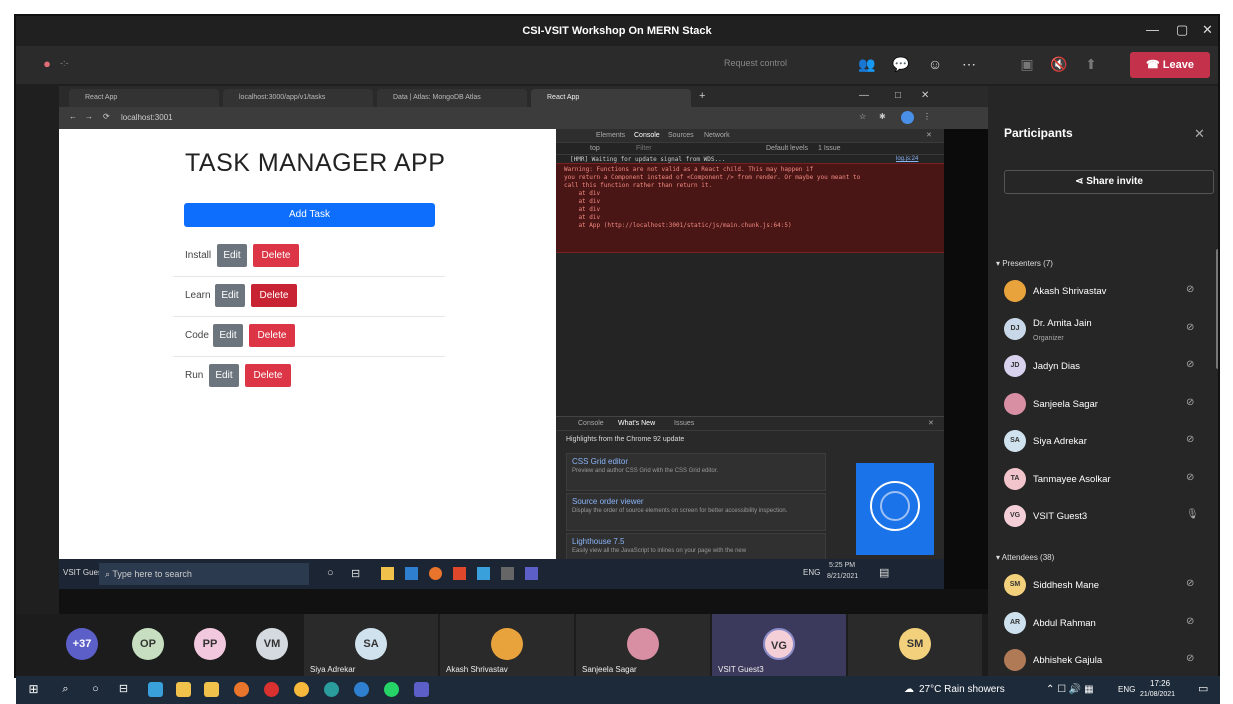 This screenshot has width=1233, height=704. Describe the element at coordinates (1207, 30) in the screenshot. I see `close-icon: ✕` at that location.